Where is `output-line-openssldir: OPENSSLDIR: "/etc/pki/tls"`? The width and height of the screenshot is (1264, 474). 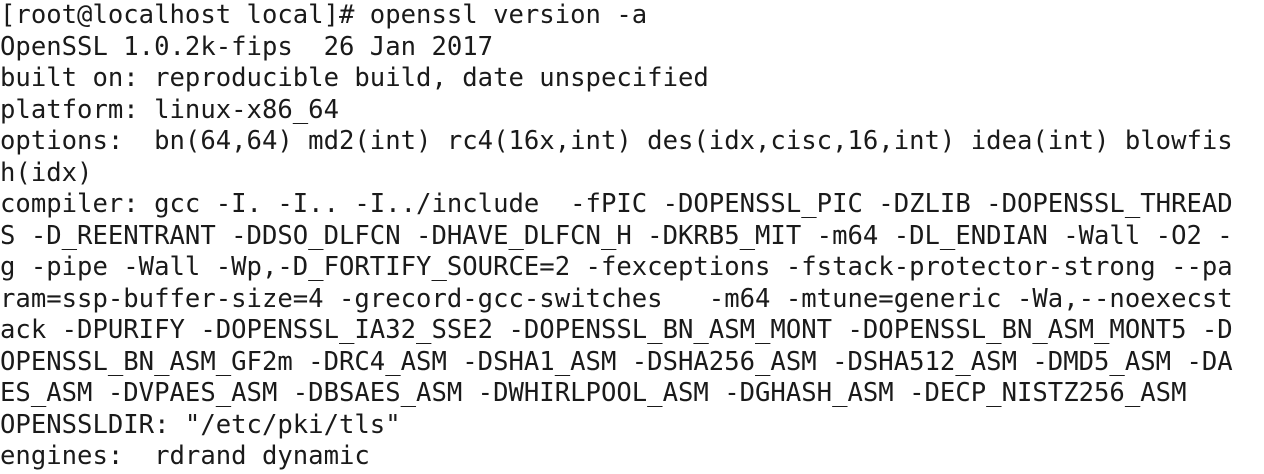 output-line-openssldir: OPENSSLDIR: "/etc/pki/tls" is located at coordinates (200, 424).